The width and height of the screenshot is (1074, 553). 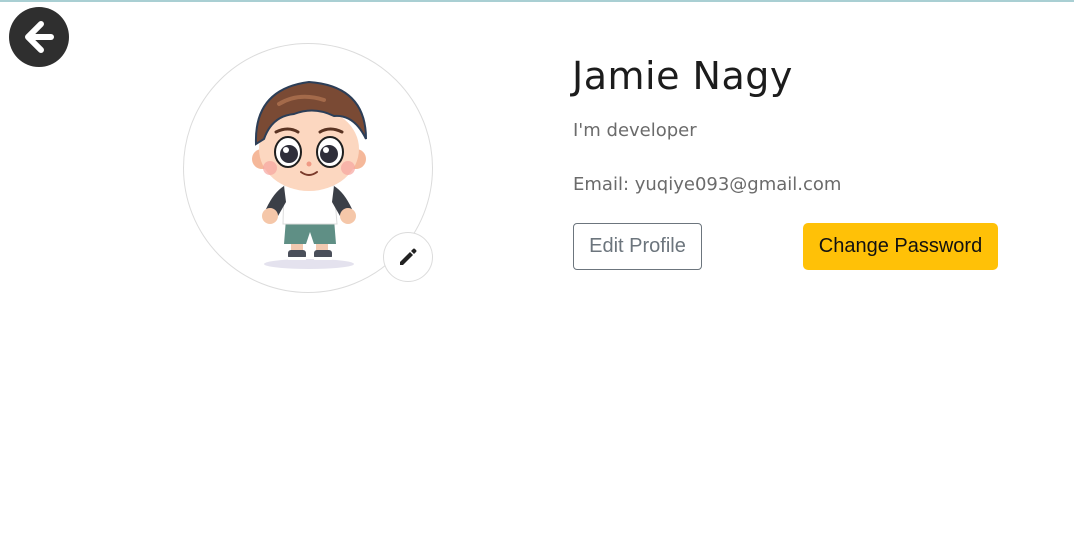 What do you see at coordinates (308, 168) in the screenshot?
I see `avatar-container` at bounding box center [308, 168].